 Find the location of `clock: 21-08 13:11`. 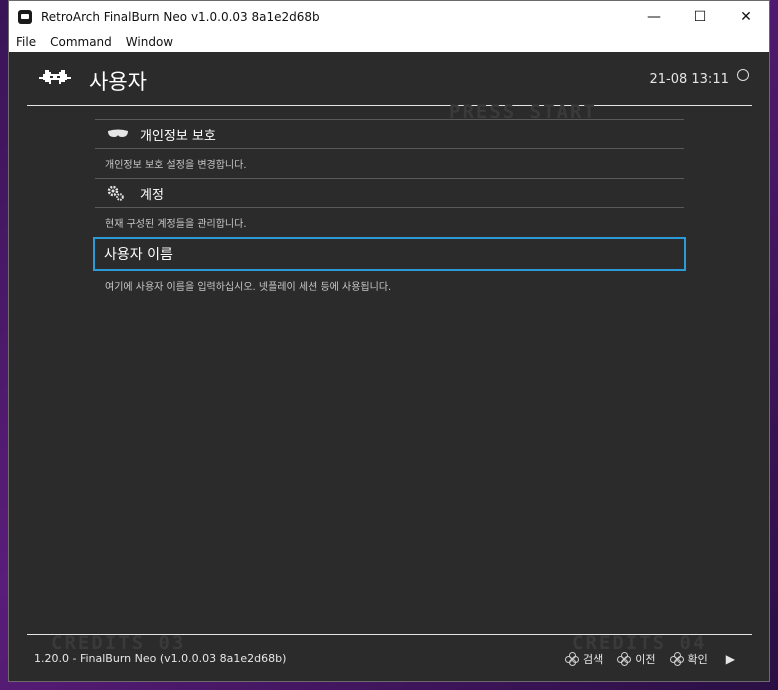

clock: 21-08 13:11 is located at coordinates (699, 78).